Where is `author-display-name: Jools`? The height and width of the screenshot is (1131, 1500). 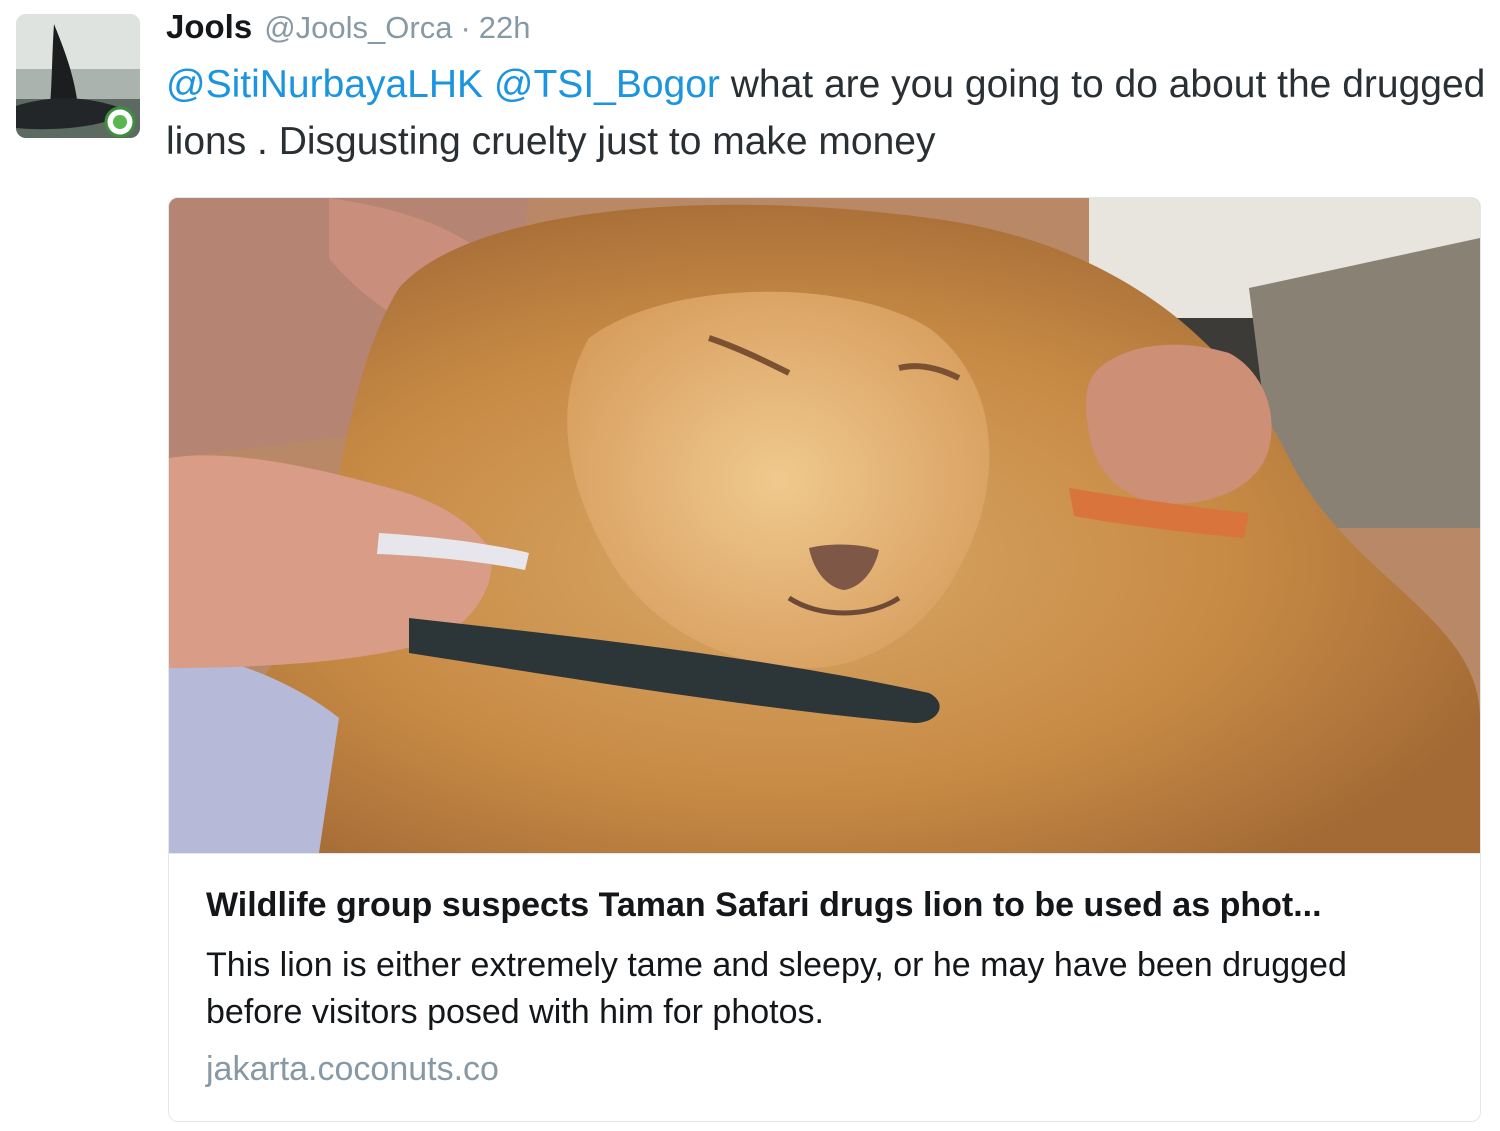 author-display-name: Jools is located at coordinates (209, 27).